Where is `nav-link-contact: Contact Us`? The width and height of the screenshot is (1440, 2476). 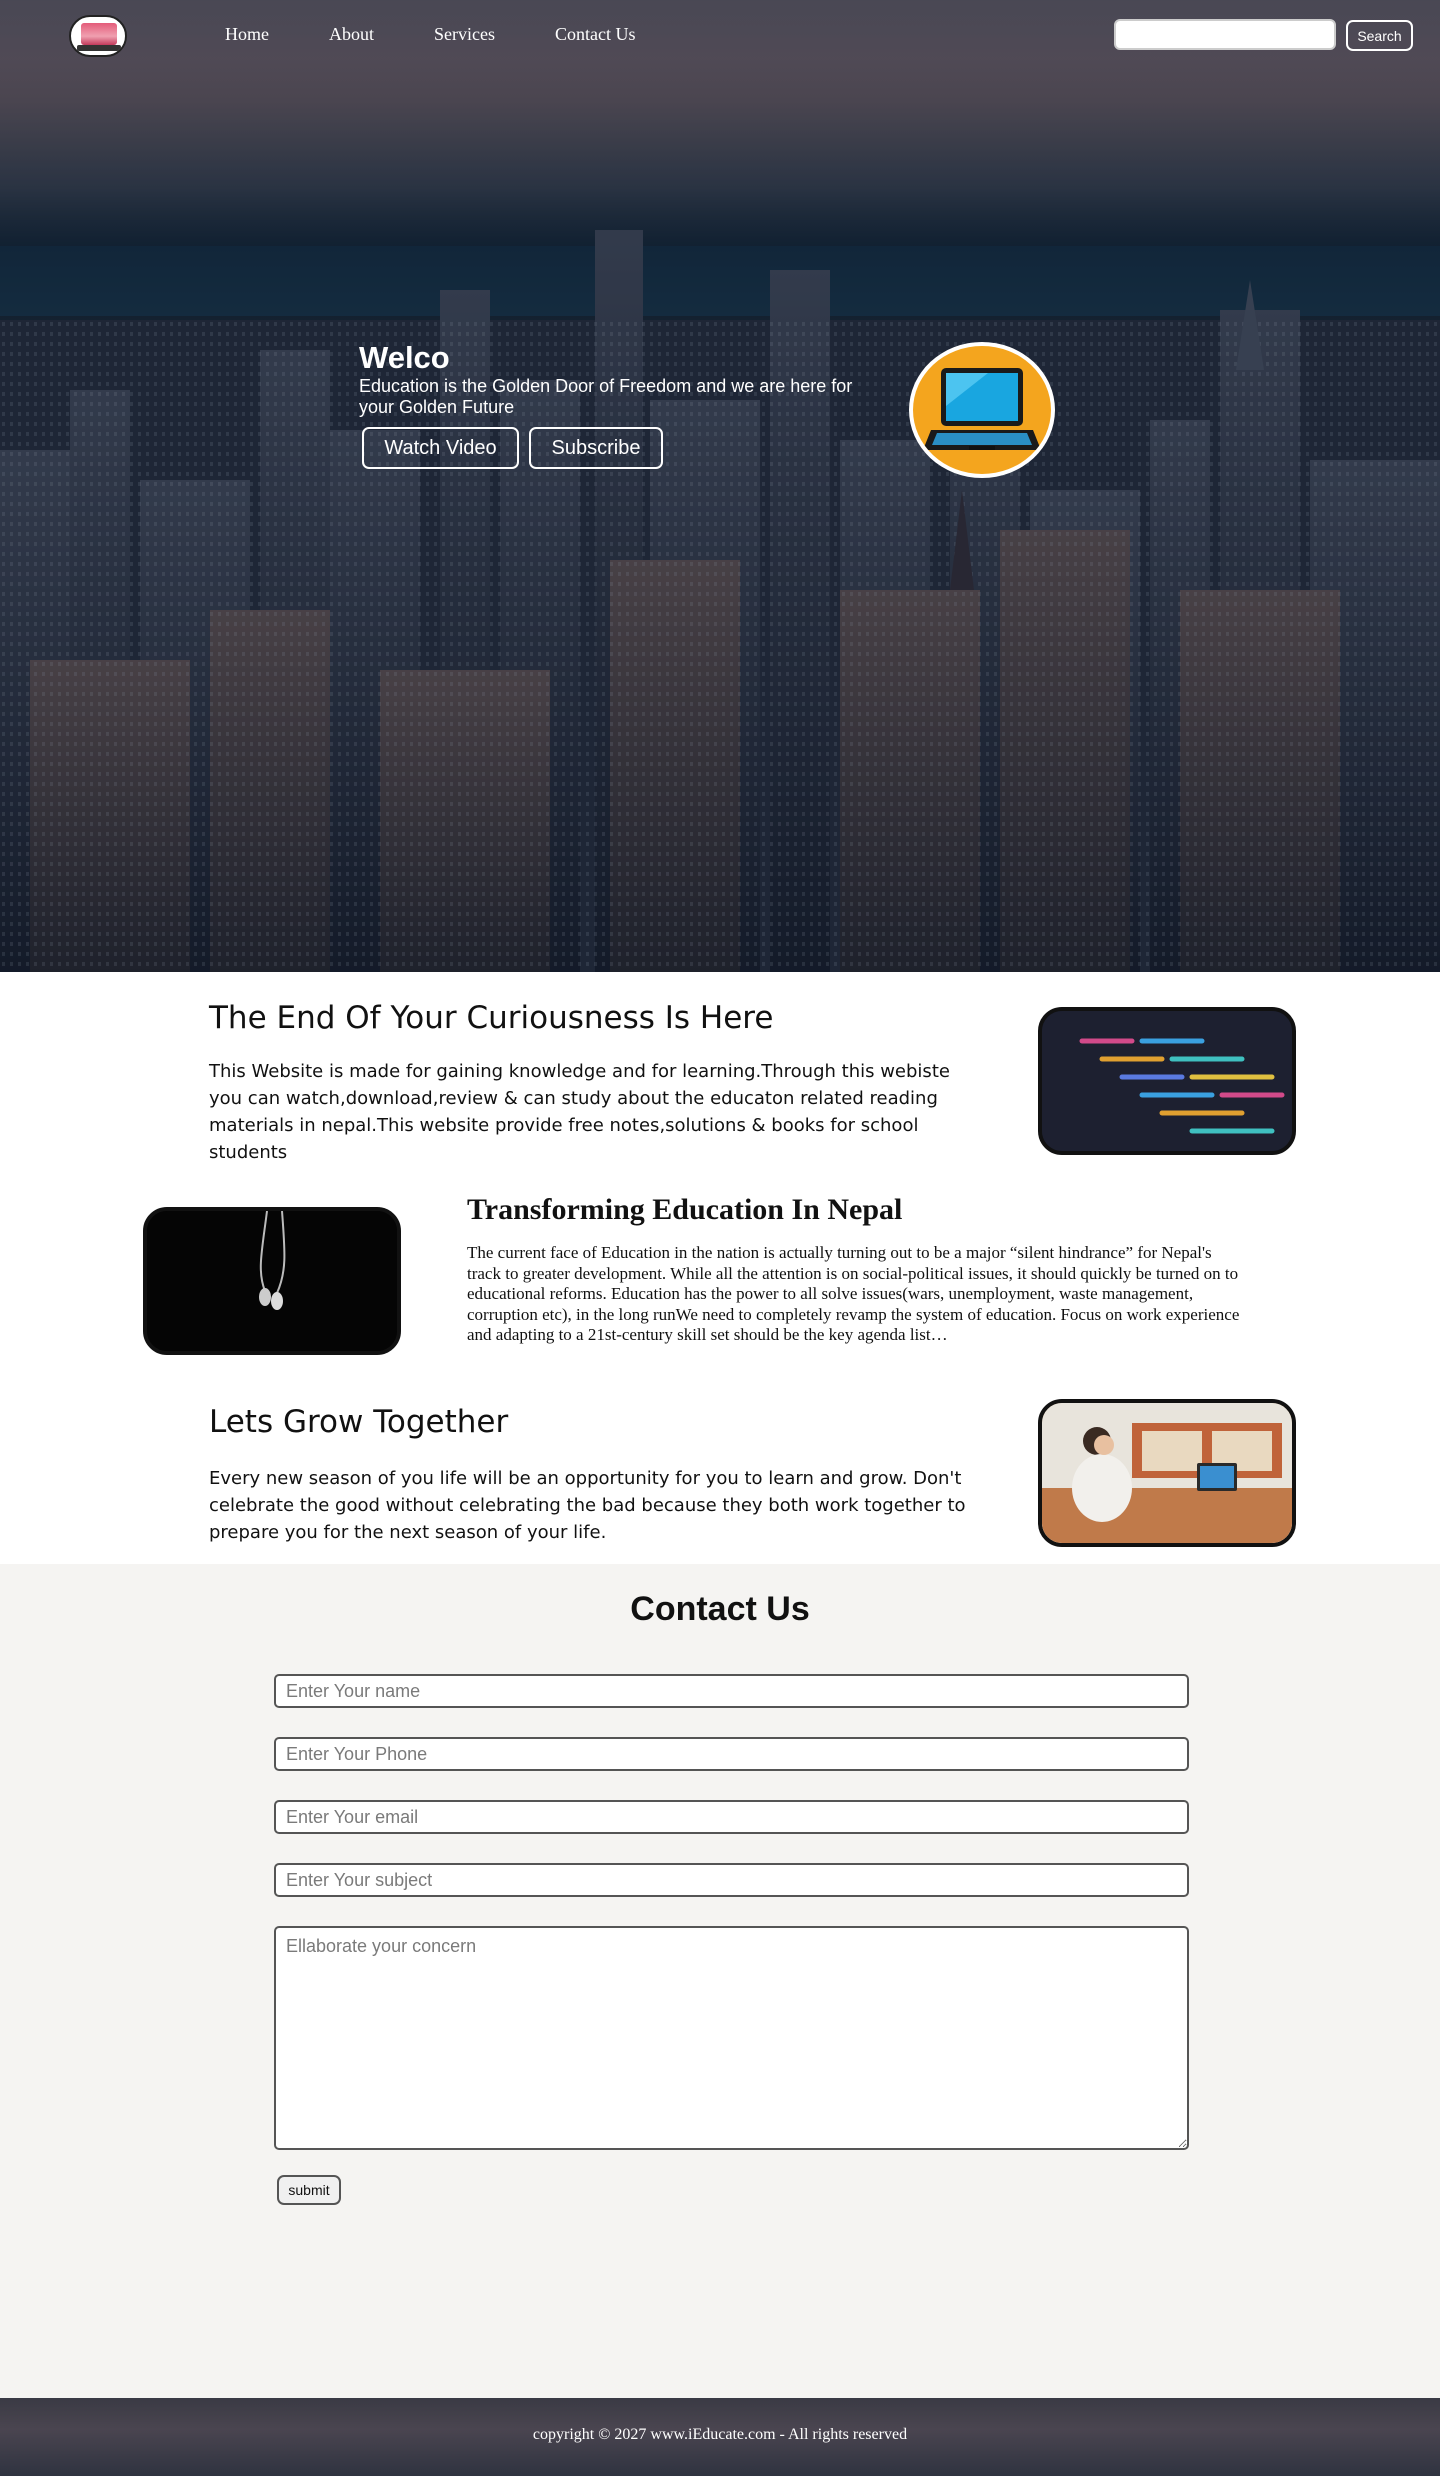 nav-link-contact: Contact Us is located at coordinates (595, 34).